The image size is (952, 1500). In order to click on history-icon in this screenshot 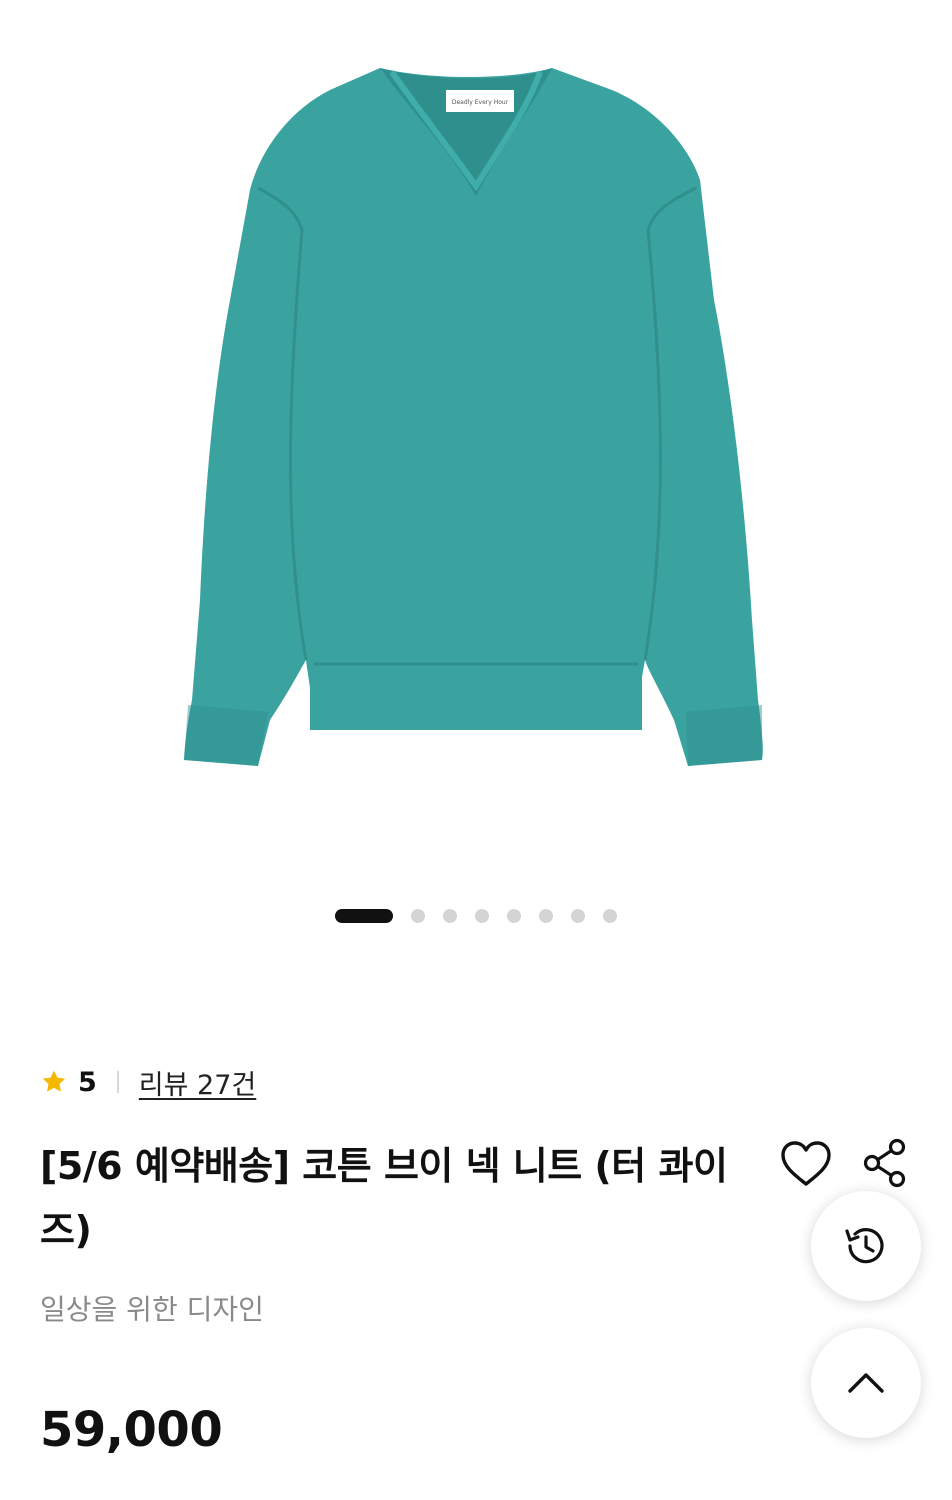, I will do `click(864, 1246)`.